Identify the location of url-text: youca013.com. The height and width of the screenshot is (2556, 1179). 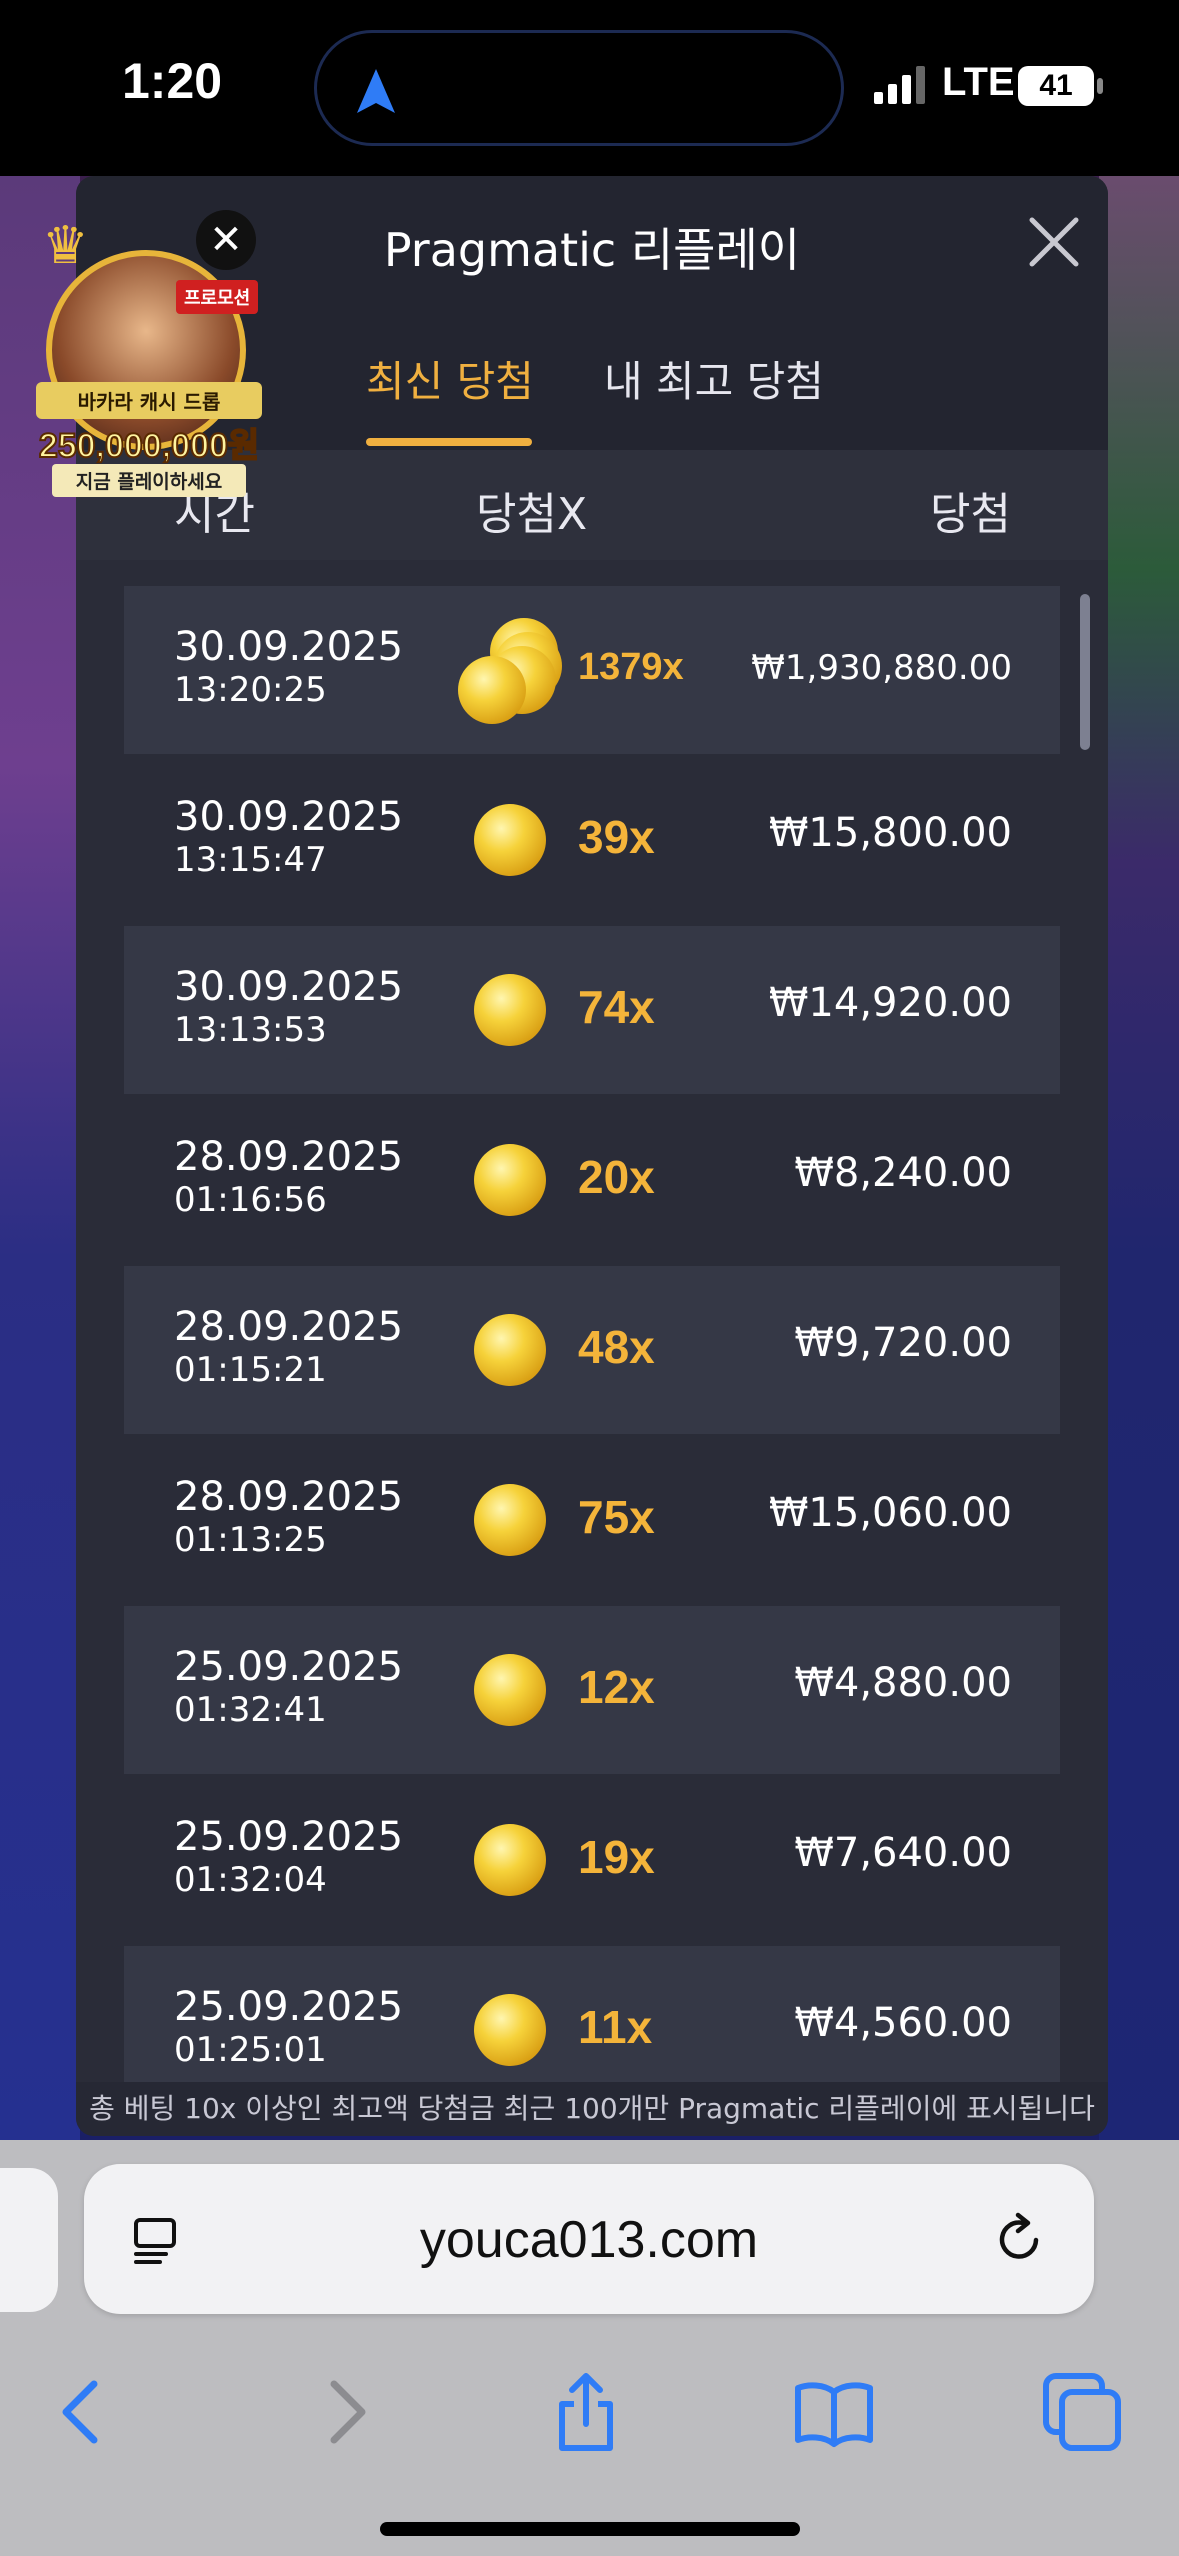
(589, 2240).